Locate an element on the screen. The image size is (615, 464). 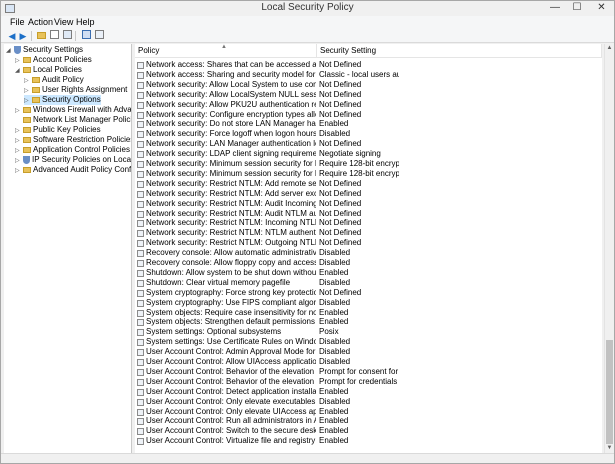
collapsed-arrow-icon: ▷ is located at coordinates (19, 171).